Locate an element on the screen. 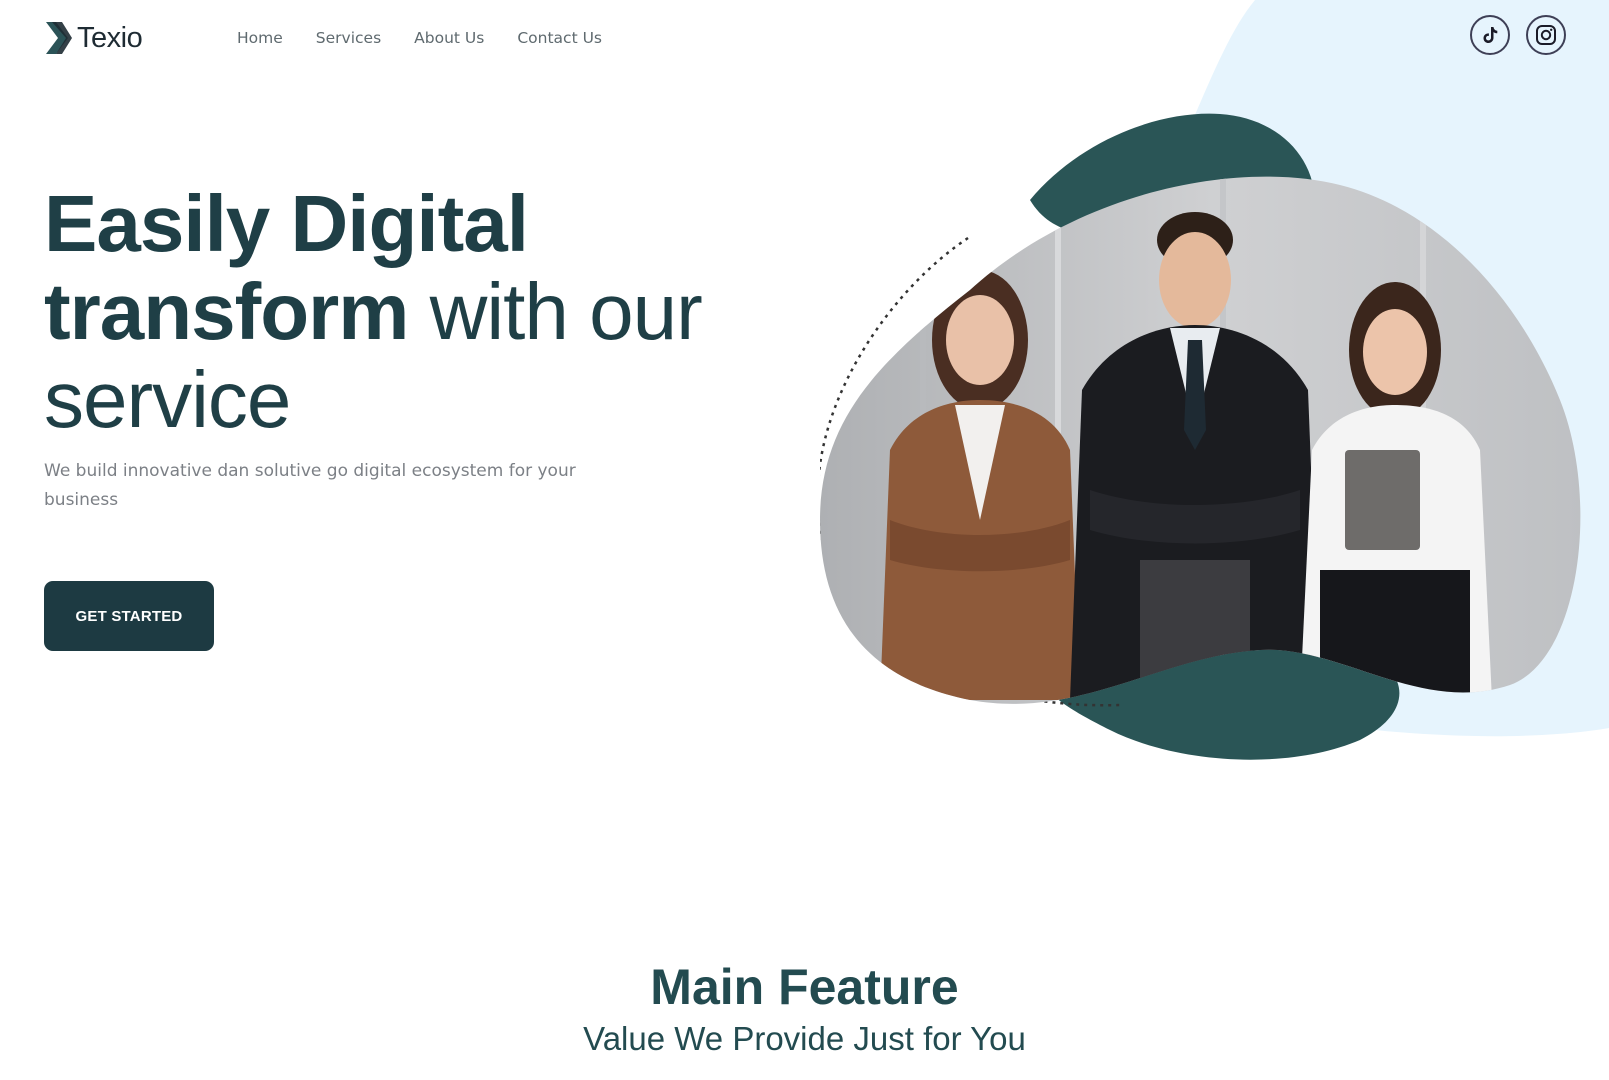  main-nav: Home Services About Us Contact Us is located at coordinates (436, 38).